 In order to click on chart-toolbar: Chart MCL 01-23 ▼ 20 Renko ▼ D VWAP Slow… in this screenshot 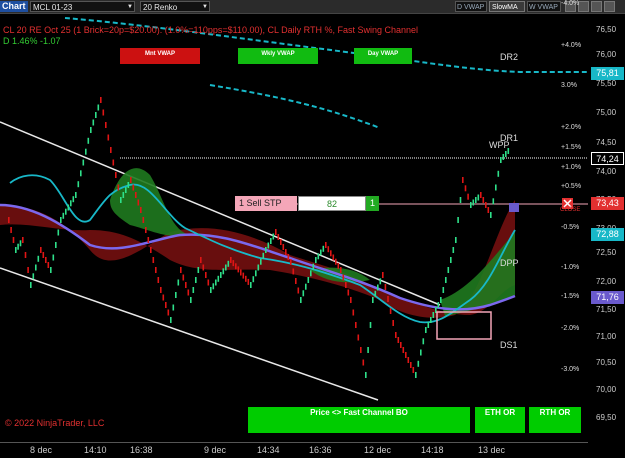, I will do `click(312, 7)`.